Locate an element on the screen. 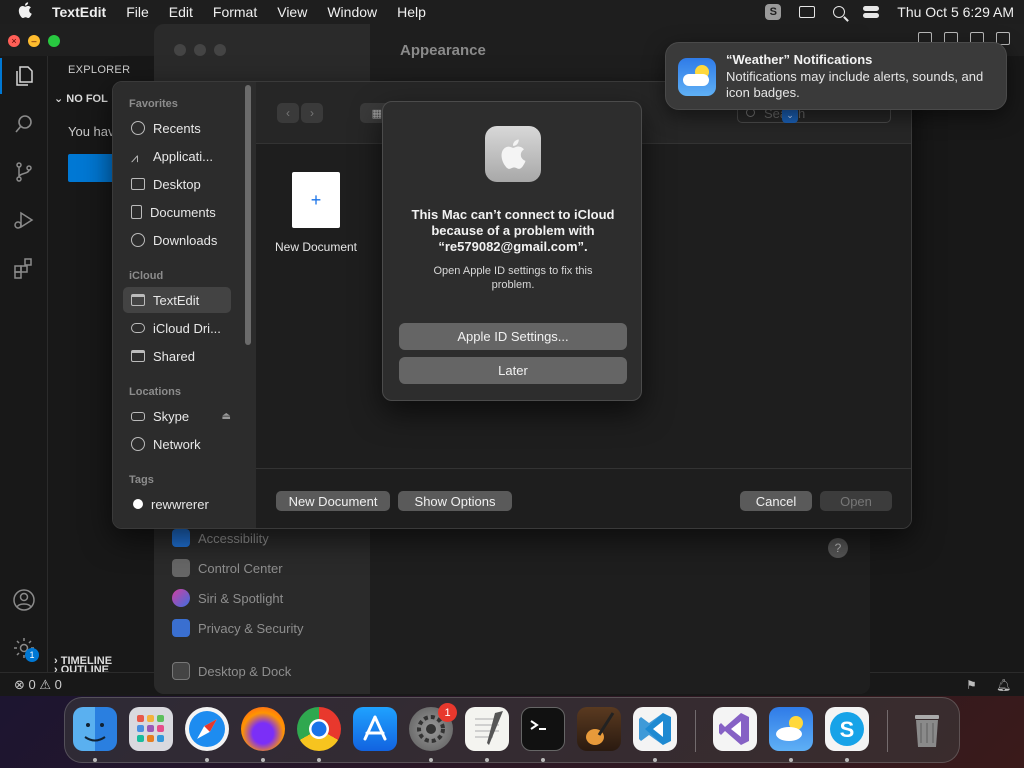  extensions-icon is located at coordinates (24, 268).